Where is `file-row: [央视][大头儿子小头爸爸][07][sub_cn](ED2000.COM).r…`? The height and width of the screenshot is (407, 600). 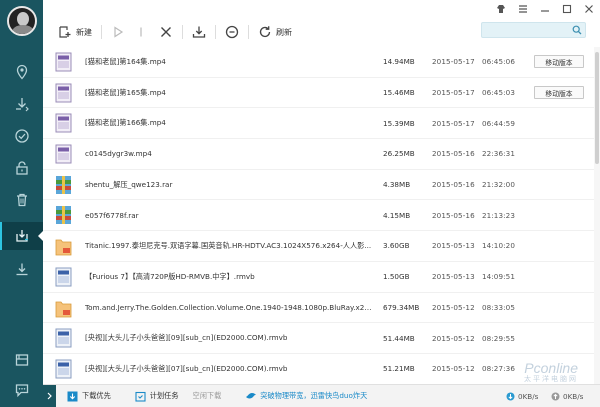
file-row: [央视][大头儿子小头爸爸][07][sub_cn](ED2000.COM).r… is located at coordinates (321, 369).